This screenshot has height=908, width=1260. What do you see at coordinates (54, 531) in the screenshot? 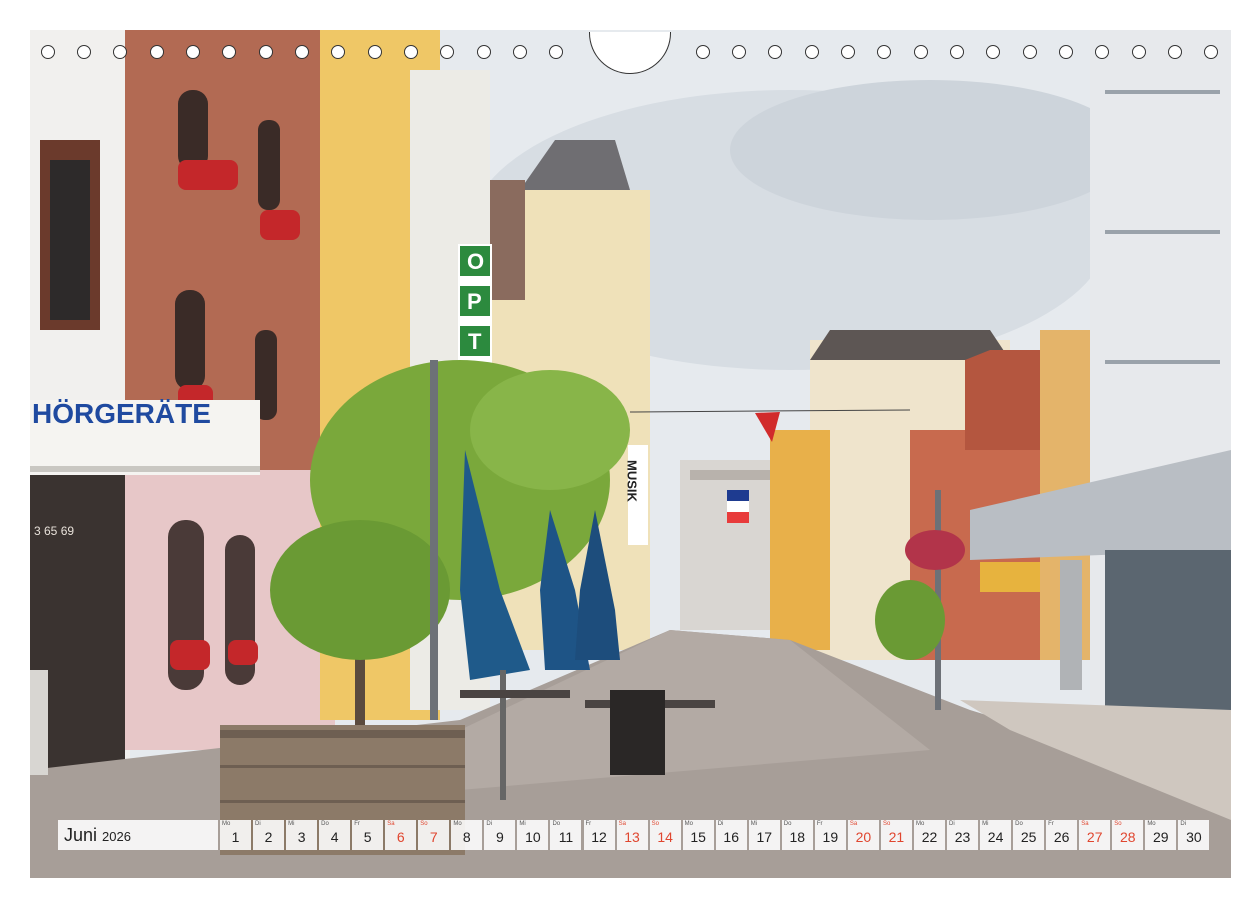
I see `house-number: 3 65 69` at bounding box center [54, 531].